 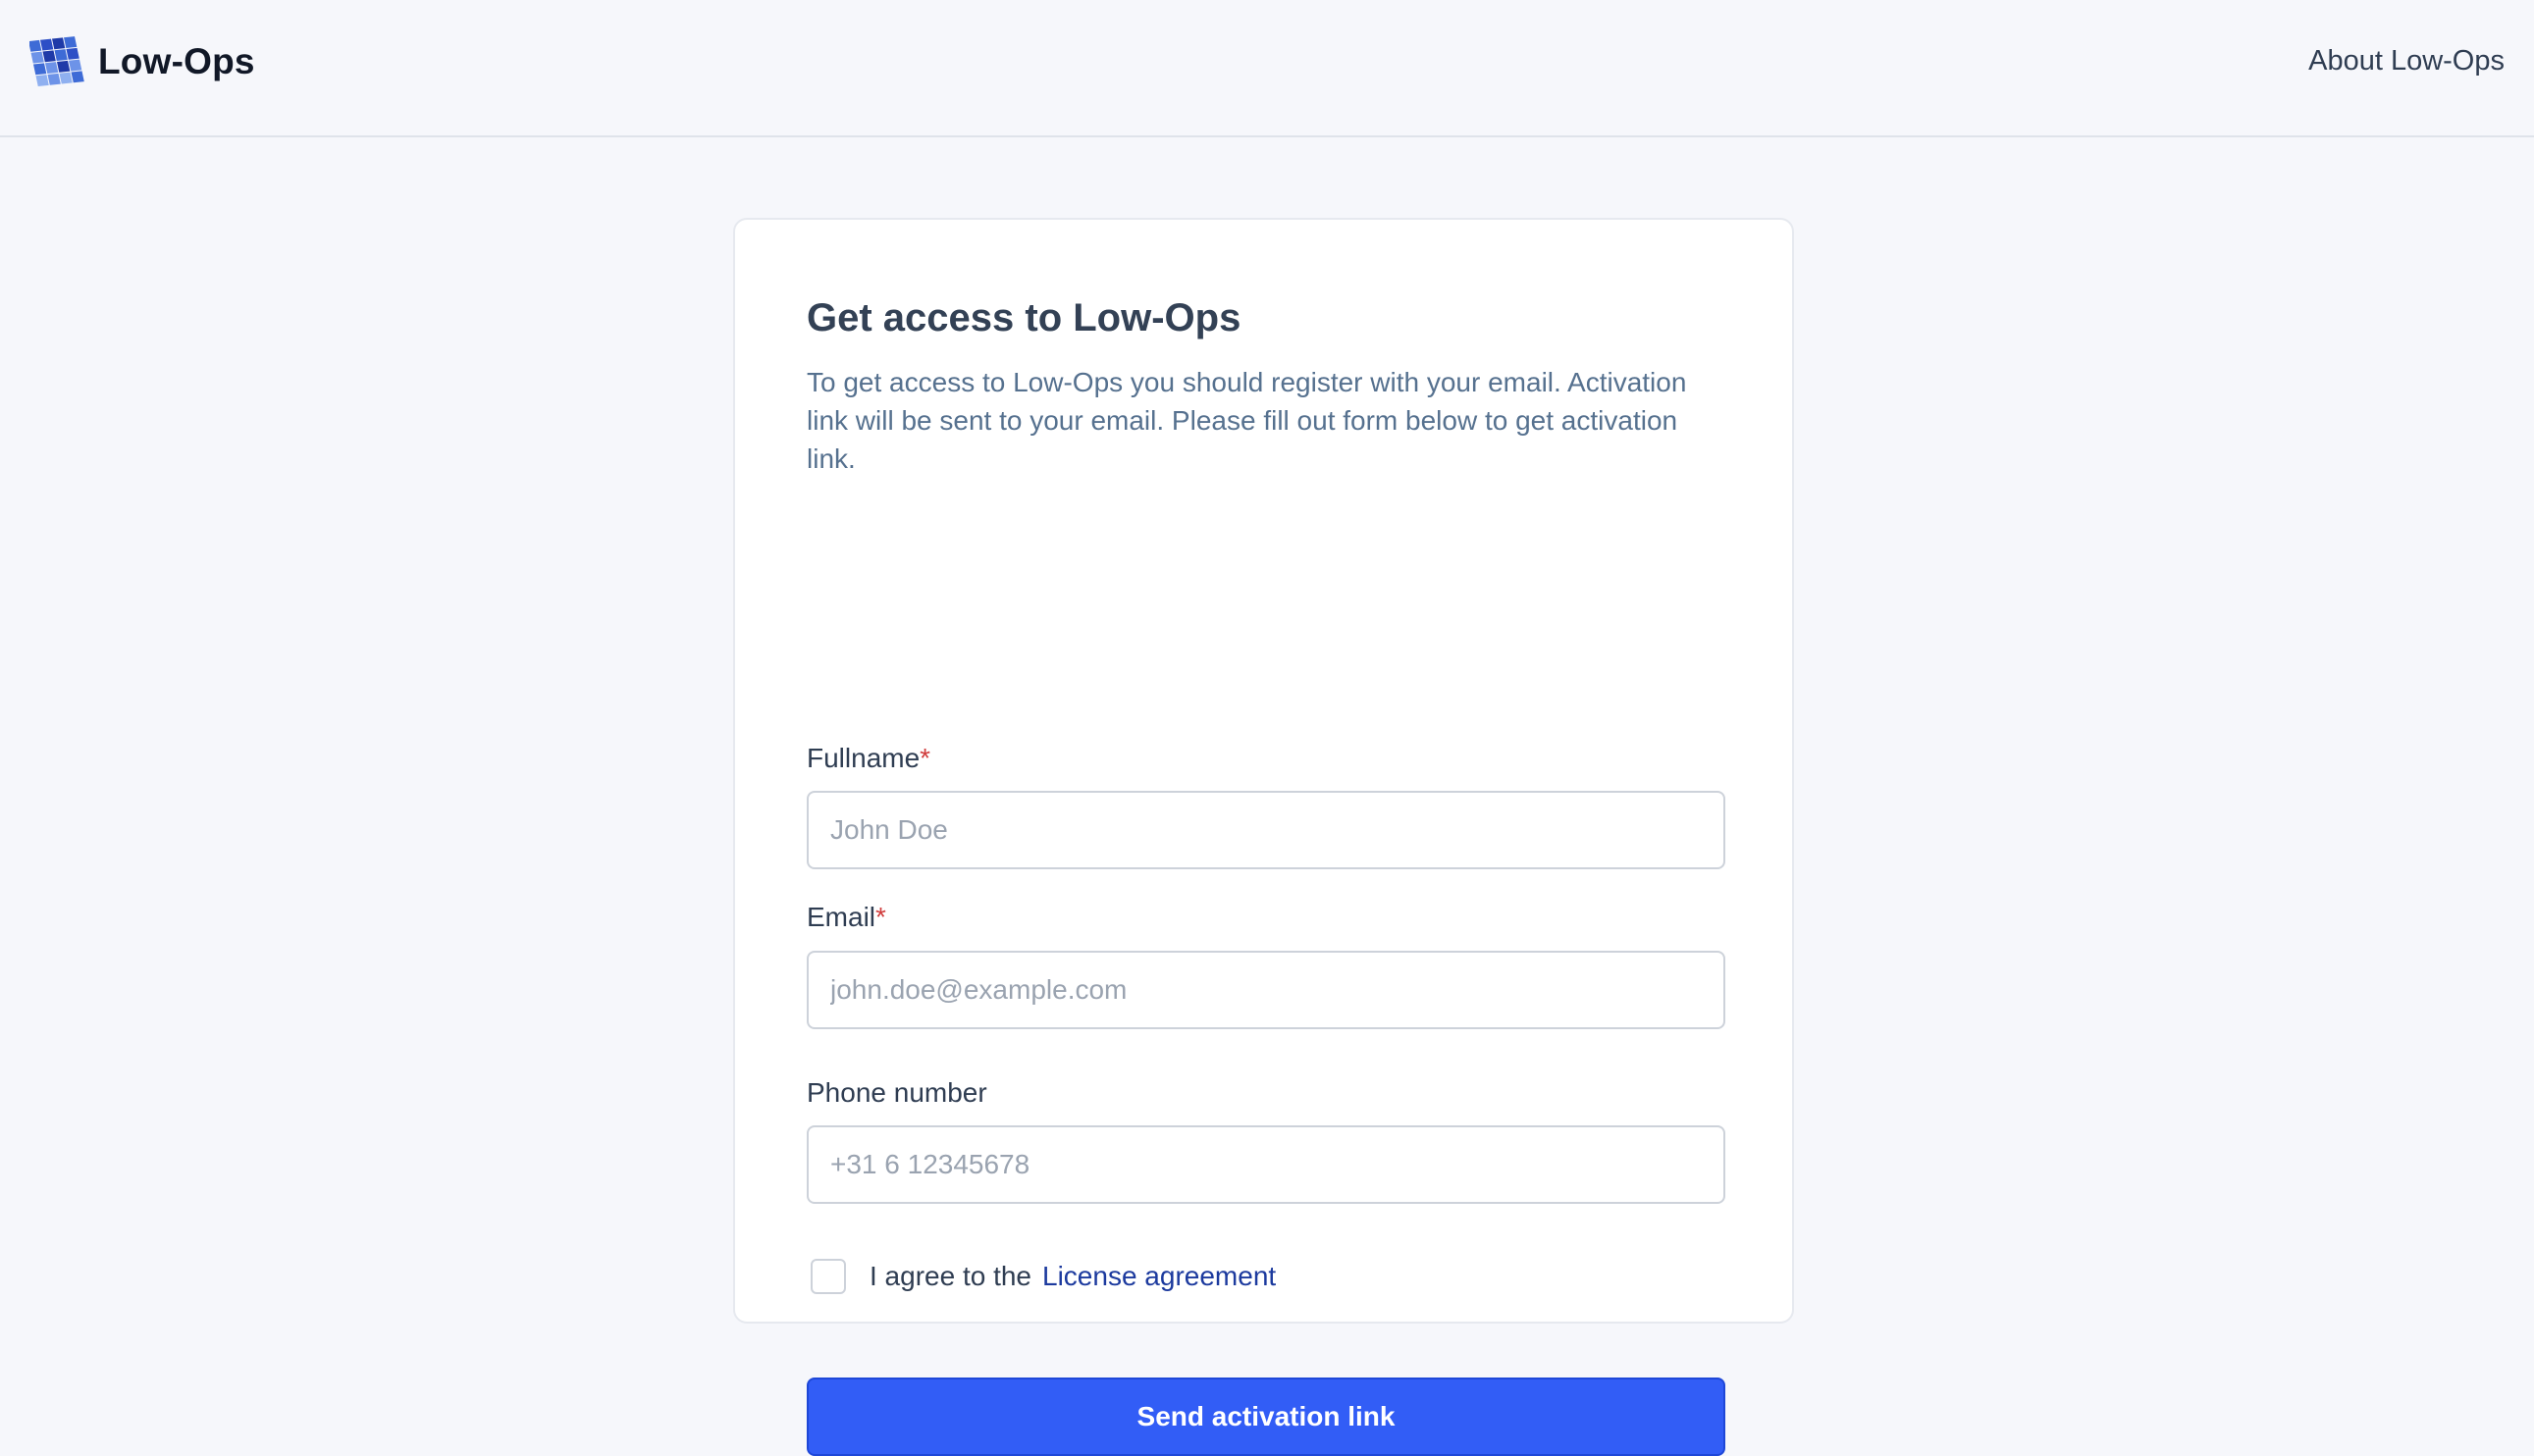 What do you see at coordinates (897, 1092) in the screenshot?
I see `phone-label: Phone number` at bounding box center [897, 1092].